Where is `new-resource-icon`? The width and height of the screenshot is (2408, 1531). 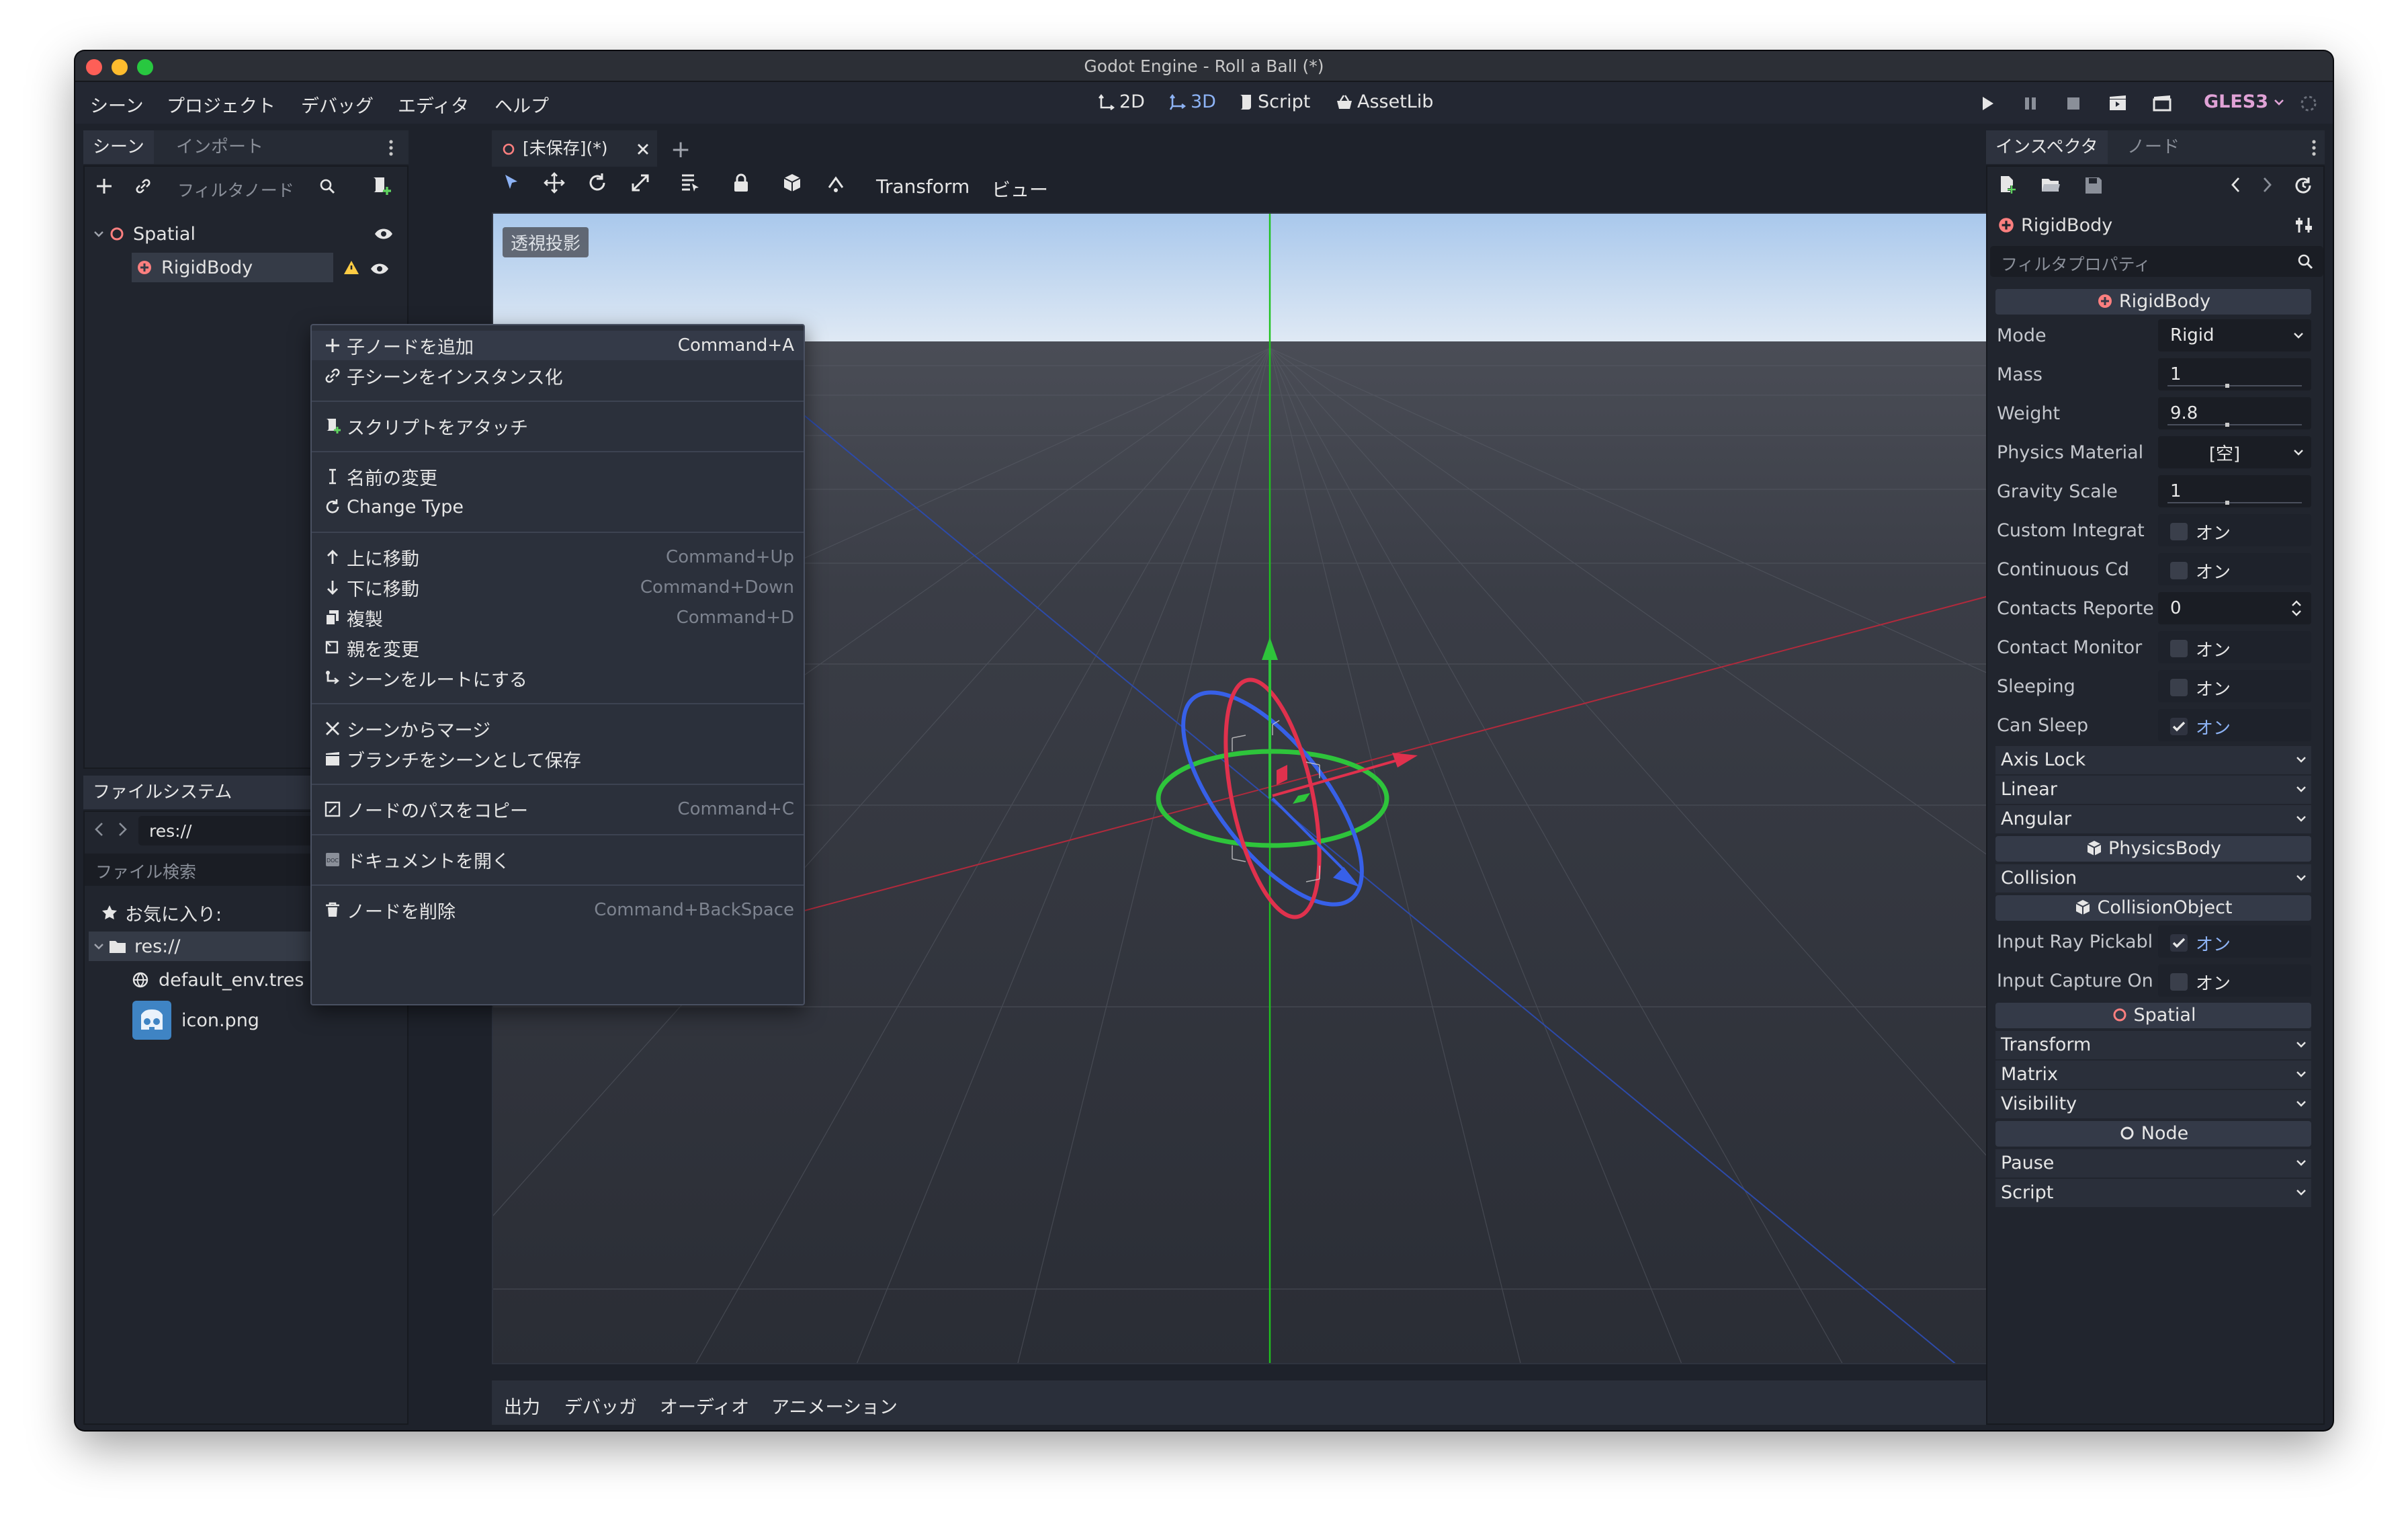 new-resource-icon is located at coordinates (2007, 185).